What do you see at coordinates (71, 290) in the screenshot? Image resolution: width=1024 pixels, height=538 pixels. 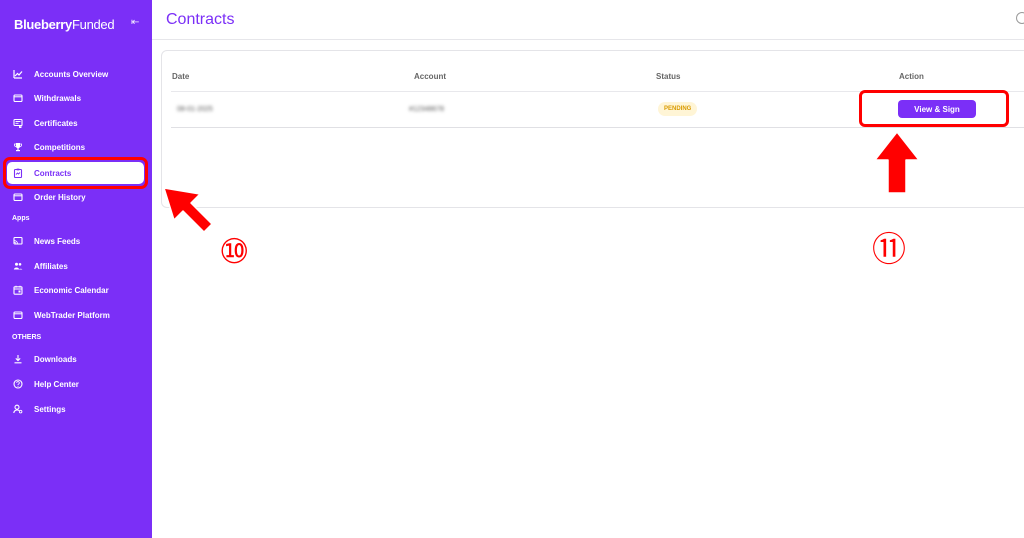 I see `sidebar-item-label: Economic Calendar` at bounding box center [71, 290].